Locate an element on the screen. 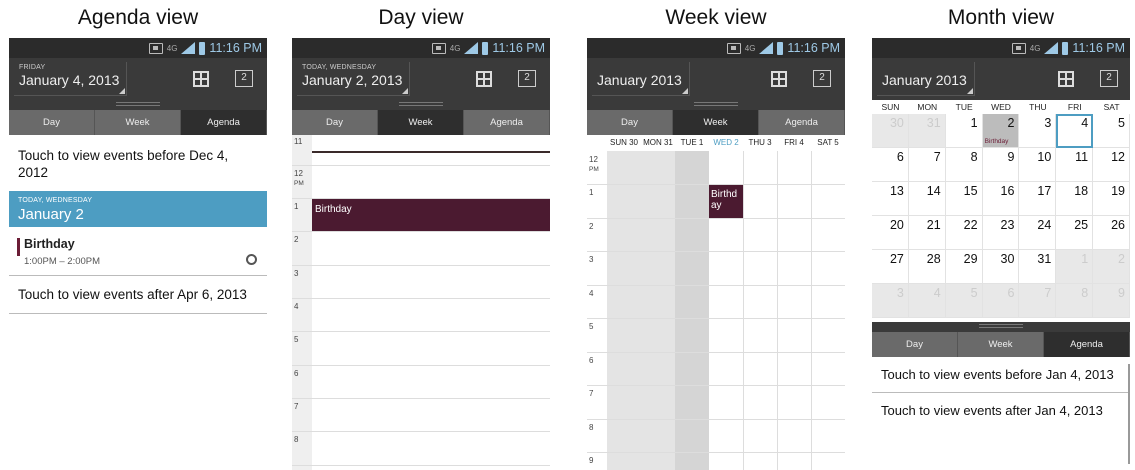  date-title: January 2, 2013 is located at coordinates (352, 80).